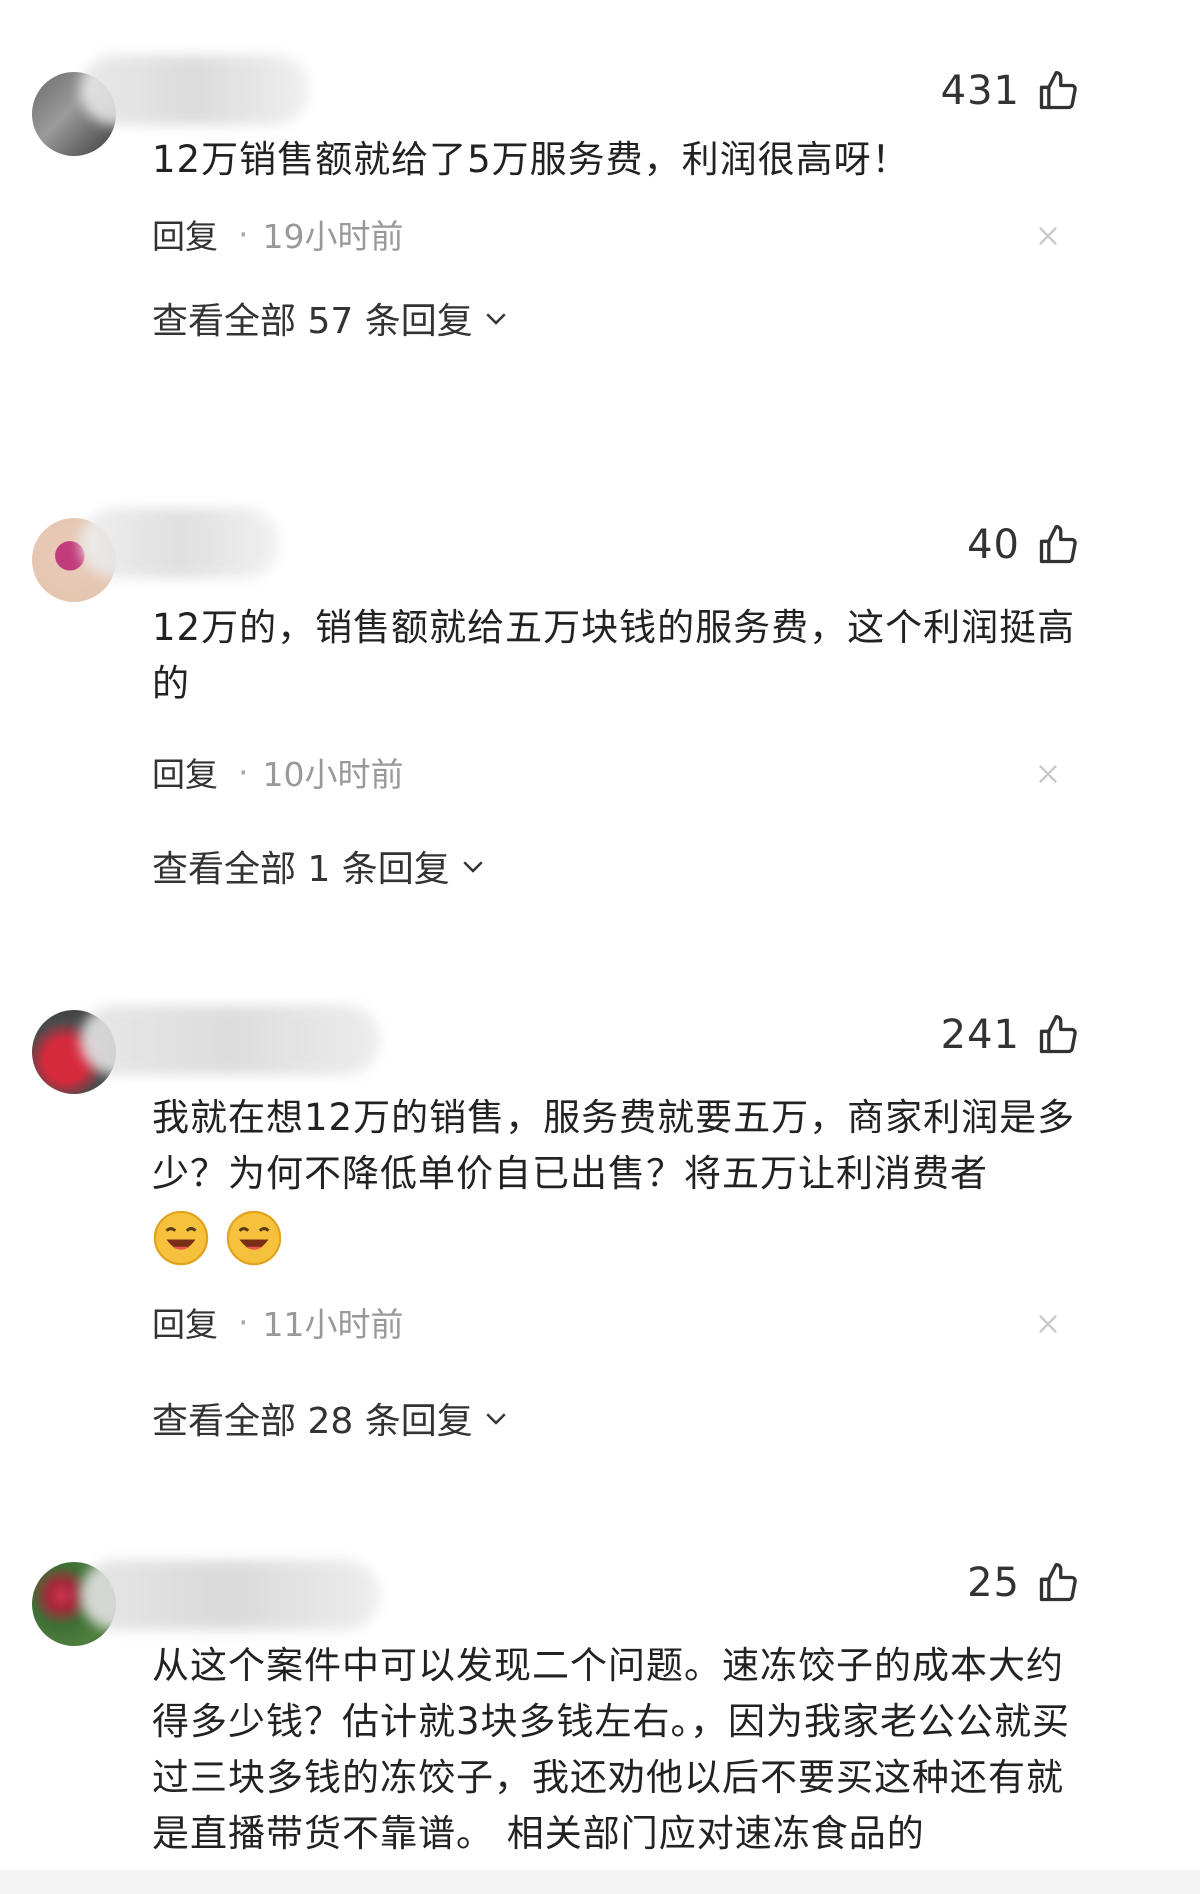 The width and height of the screenshot is (1200, 1894). I want to click on like-control: 25, so click(1023, 1583).